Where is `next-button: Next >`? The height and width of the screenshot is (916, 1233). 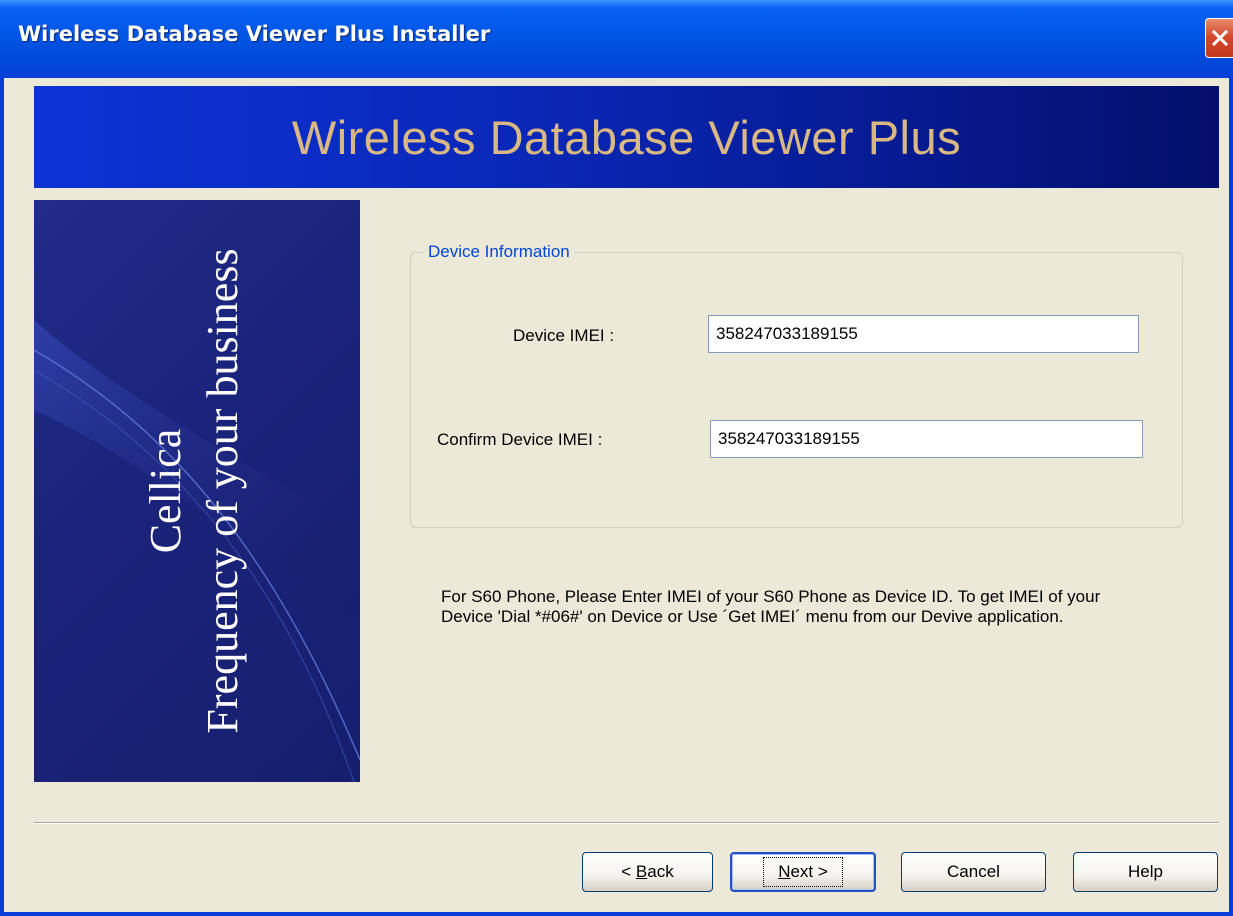 next-button: Next > is located at coordinates (803, 872).